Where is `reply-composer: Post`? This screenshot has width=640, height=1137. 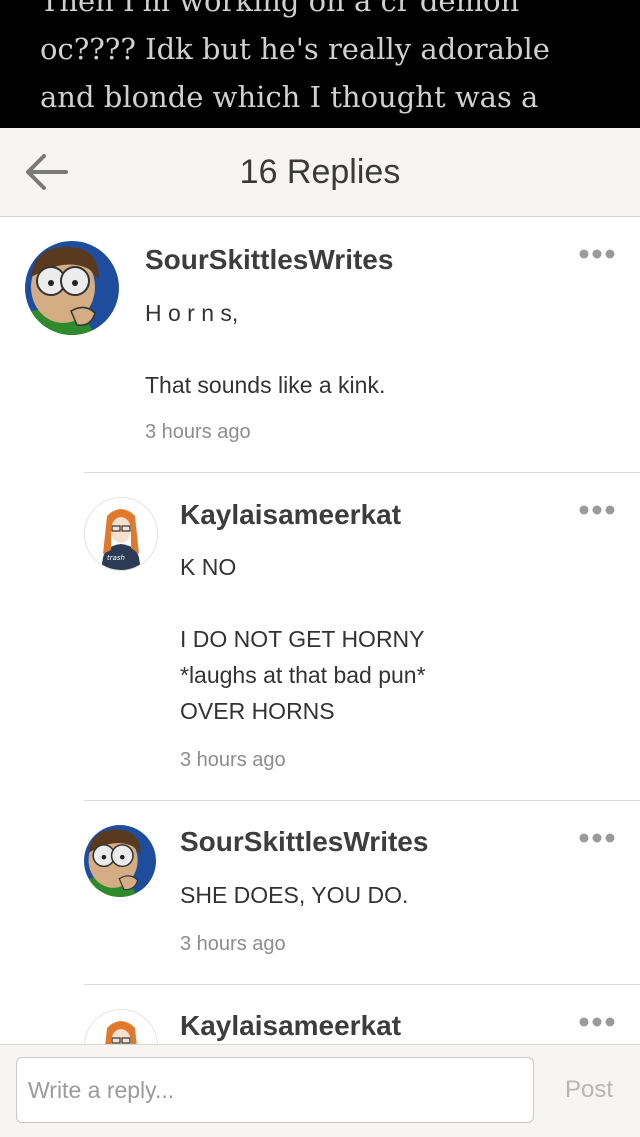
reply-composer: Post is located at coordinates (320, 1090).